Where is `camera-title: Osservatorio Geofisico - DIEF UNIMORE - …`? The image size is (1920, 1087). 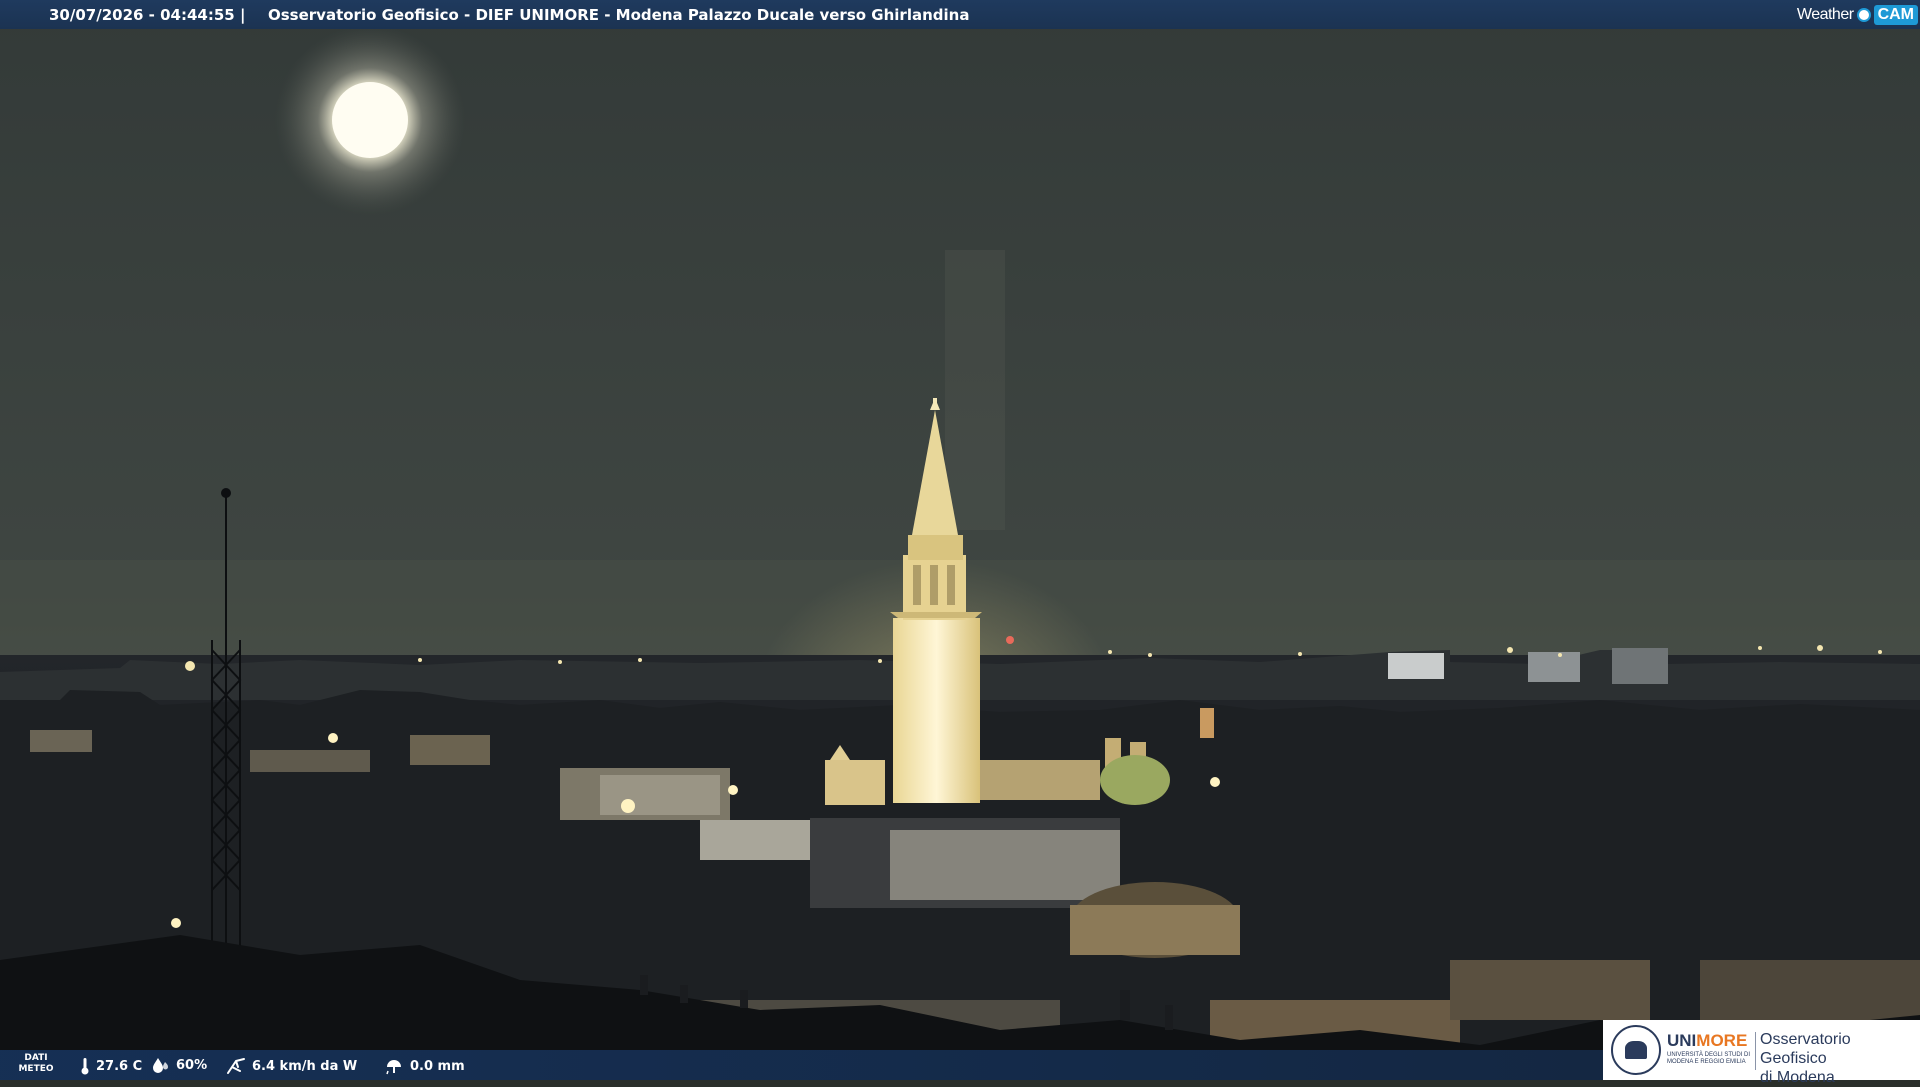
camera-title: Osservatorio Geofisico - DIEF UNIMORE - … is located at coordinates (619, 15).